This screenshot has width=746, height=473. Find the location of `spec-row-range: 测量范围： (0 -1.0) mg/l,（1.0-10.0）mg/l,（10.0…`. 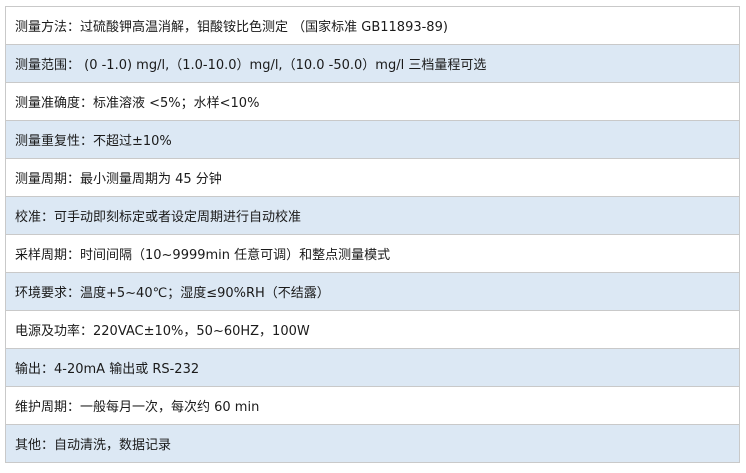

spec-row-range: 测量范围： (0 -1.0) mg/l,（1.0-10.0）mg/l,（10.0… is located at coordinates (372, 63).